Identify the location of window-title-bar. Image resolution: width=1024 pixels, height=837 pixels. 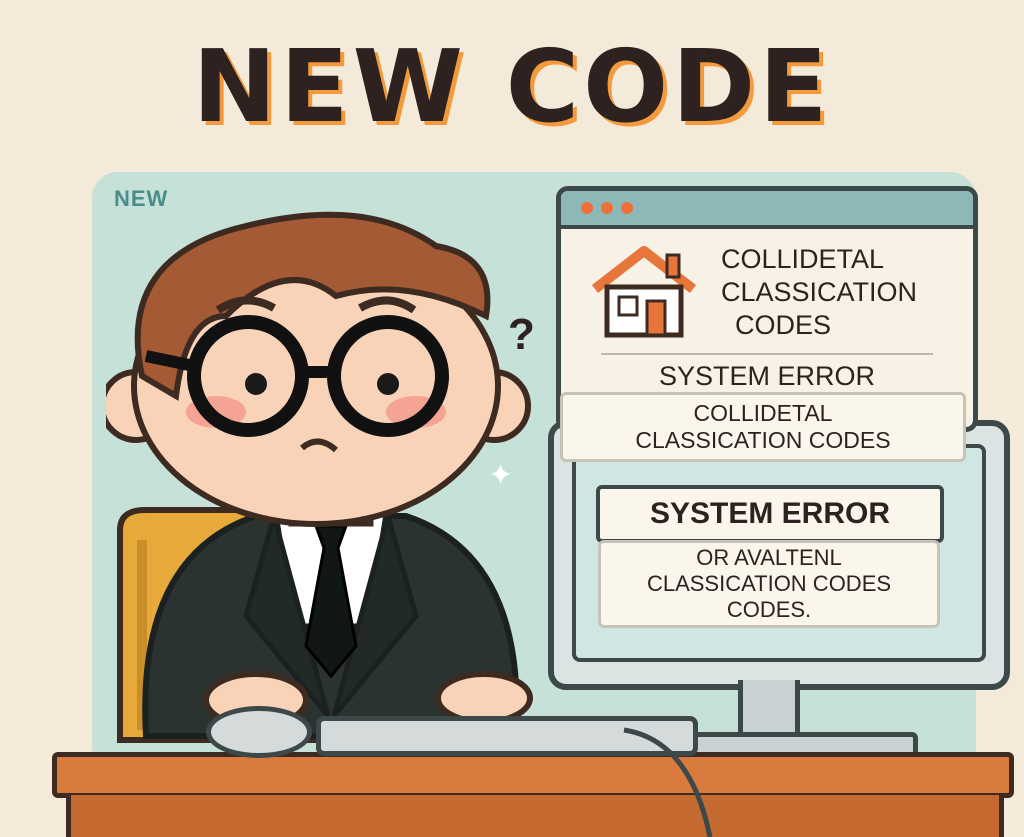
(767, 210).